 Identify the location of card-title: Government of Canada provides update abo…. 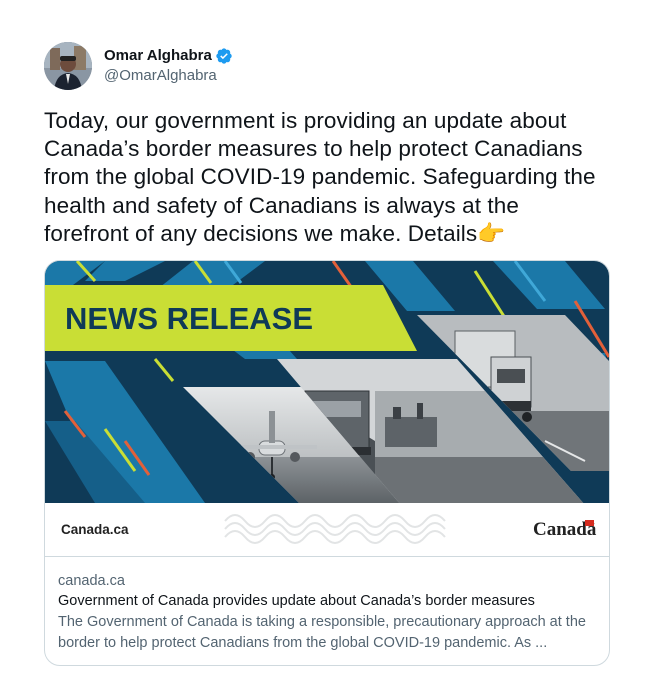
(296, 601).